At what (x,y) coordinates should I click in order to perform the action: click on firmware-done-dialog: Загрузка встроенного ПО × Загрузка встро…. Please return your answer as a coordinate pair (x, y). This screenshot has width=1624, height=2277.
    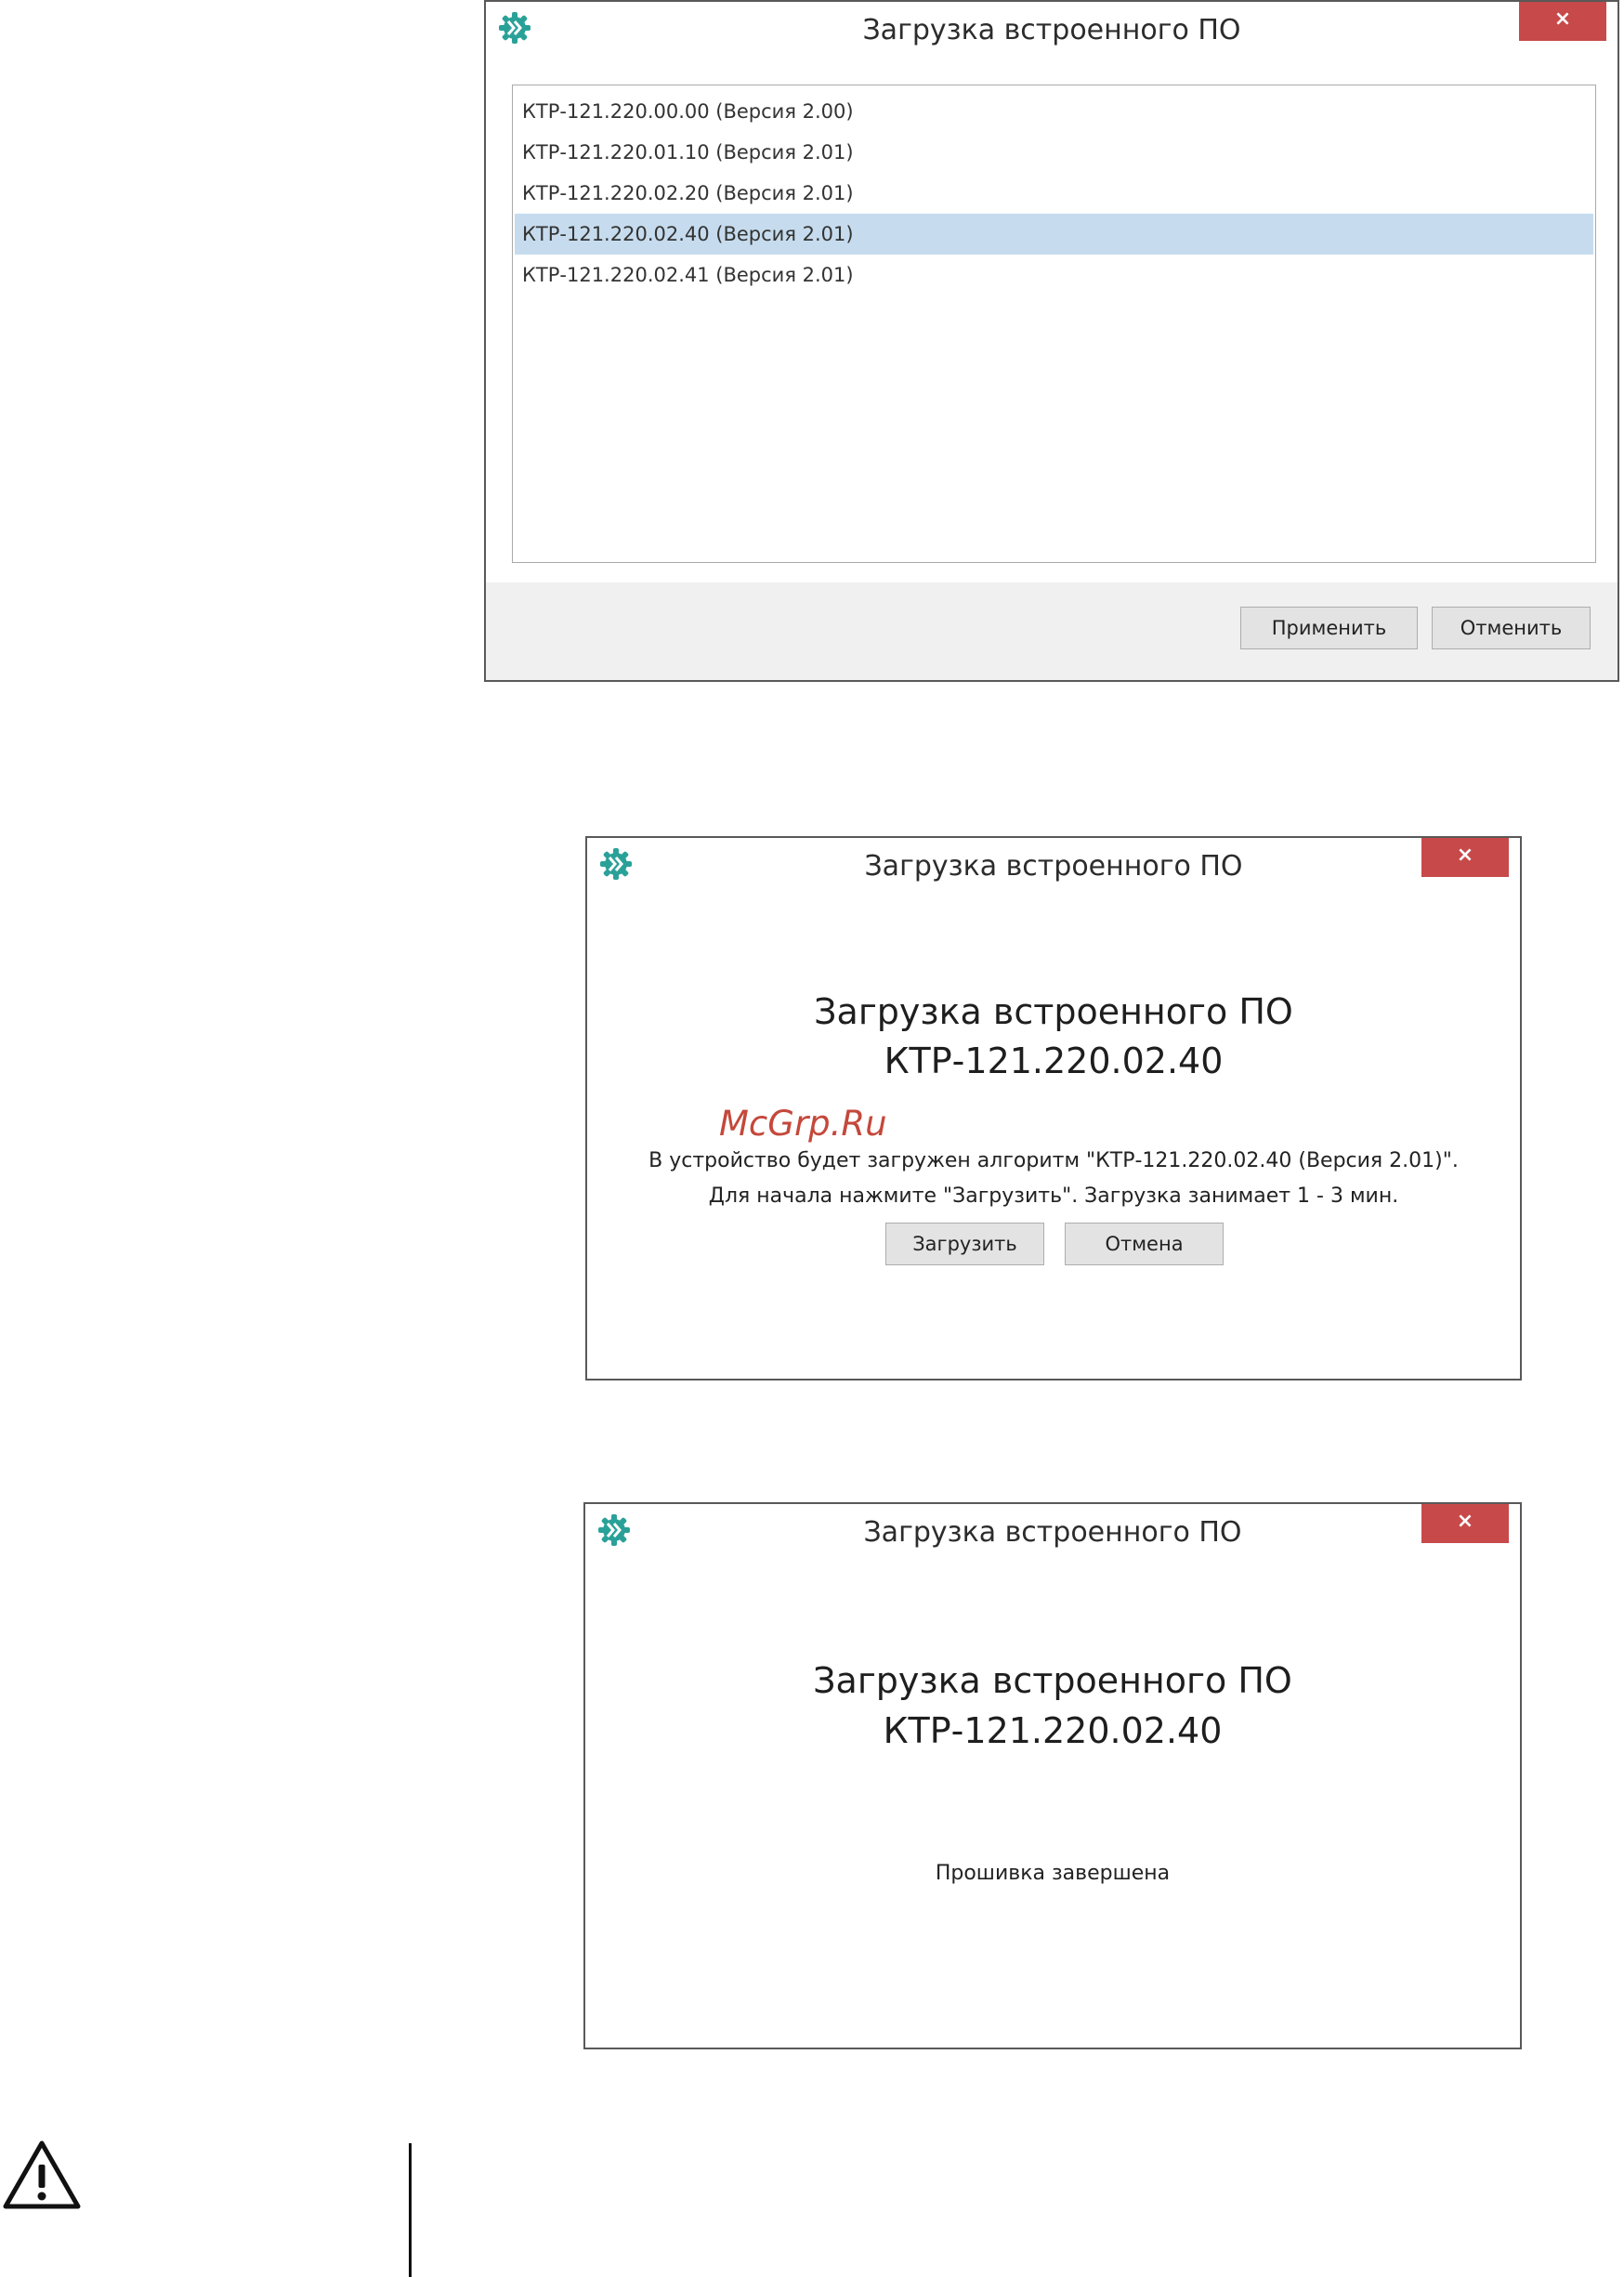
    Looking at the image, I should click on (1053, 1776).